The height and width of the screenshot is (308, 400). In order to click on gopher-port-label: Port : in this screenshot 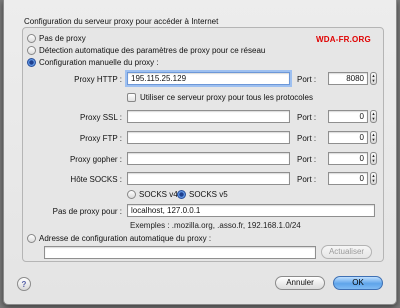, I will do `click(307, 159)`.